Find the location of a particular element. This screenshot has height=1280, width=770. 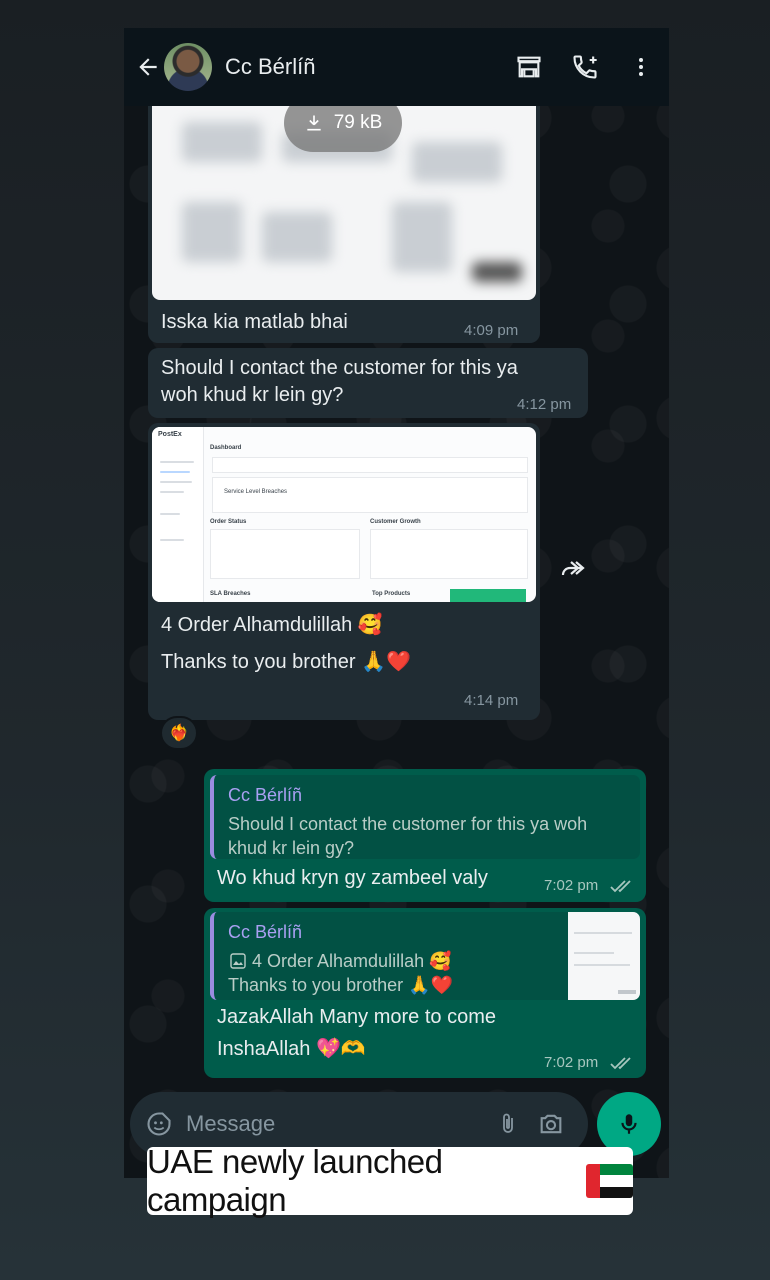

camera-icon is located at coordinates (551, 1124).